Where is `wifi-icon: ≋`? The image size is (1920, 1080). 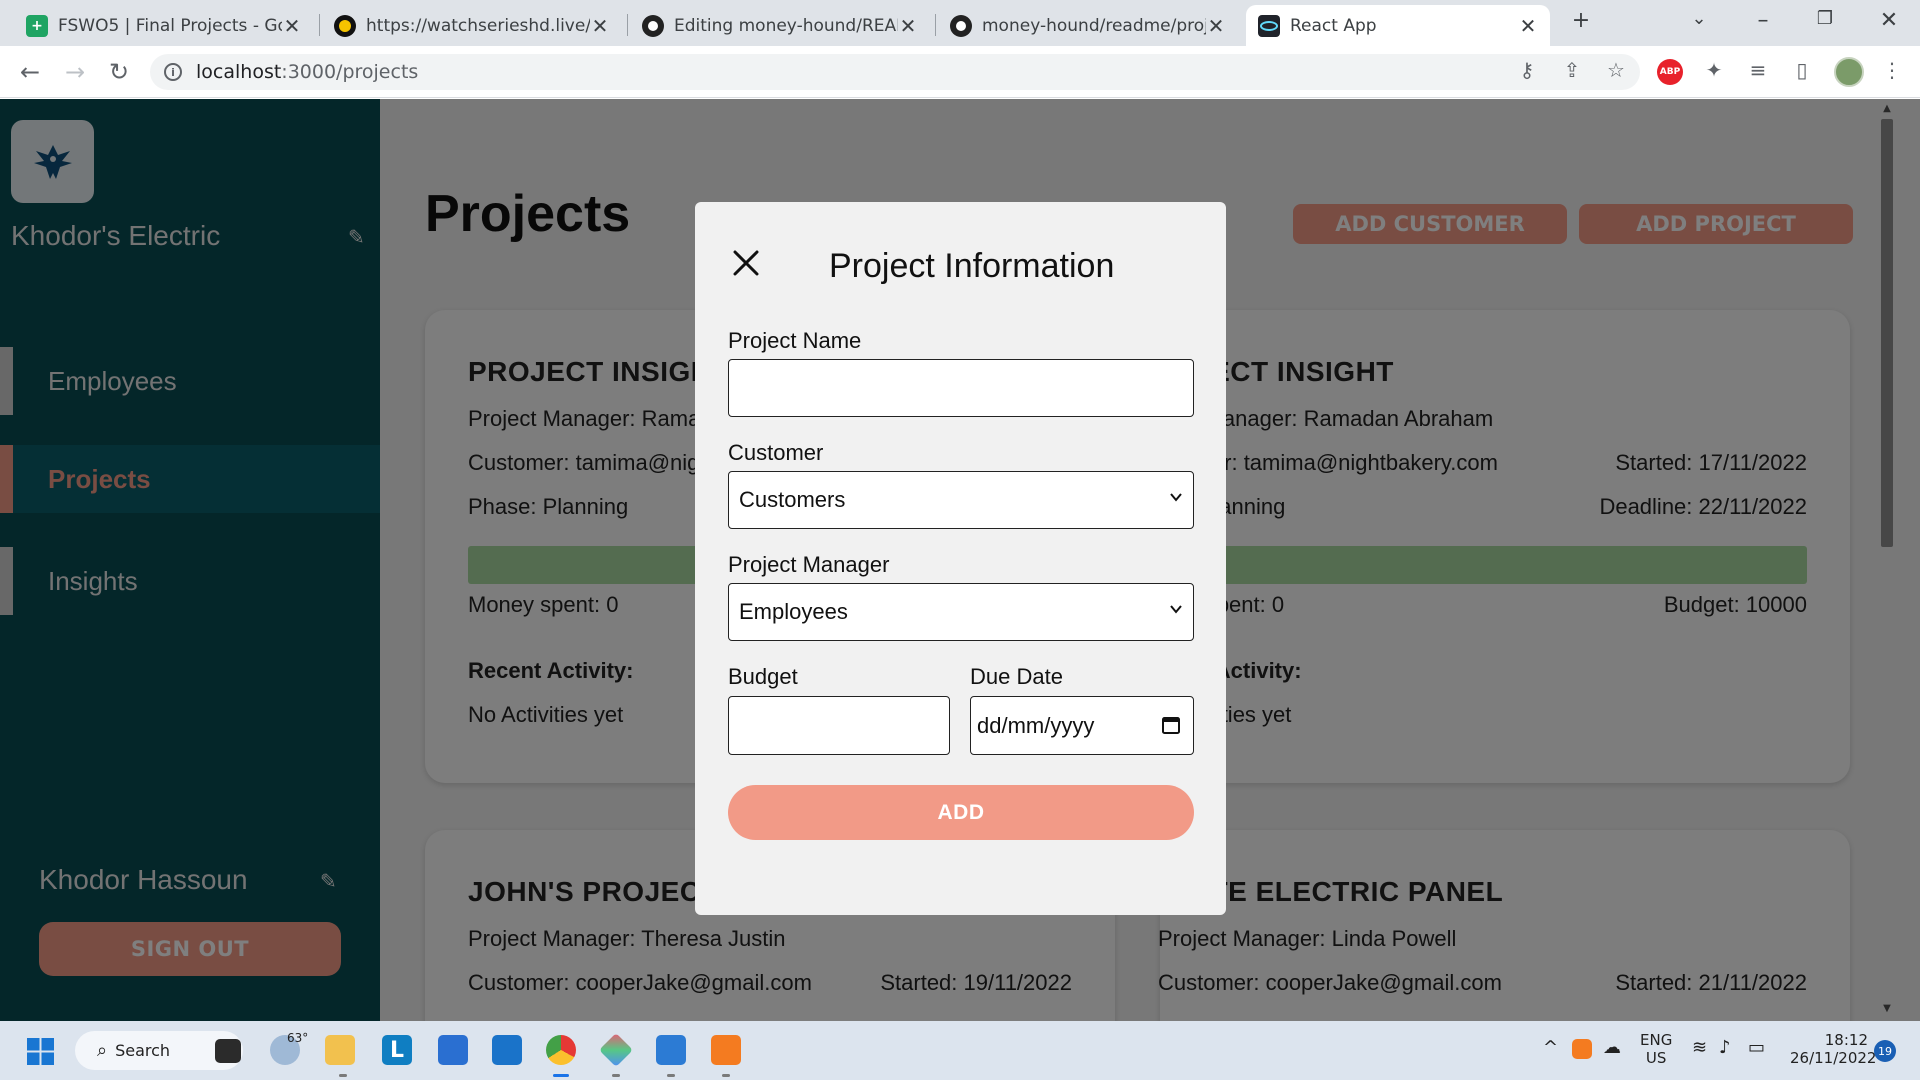
wifi-icon: ≋ is located at coordinates (1699, 1047).